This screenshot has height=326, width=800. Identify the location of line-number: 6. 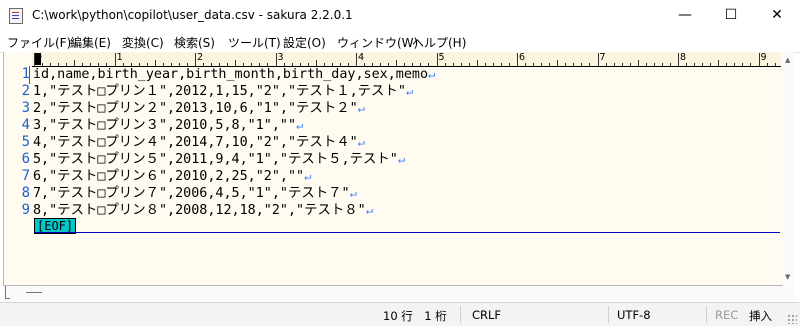
(25, 159).